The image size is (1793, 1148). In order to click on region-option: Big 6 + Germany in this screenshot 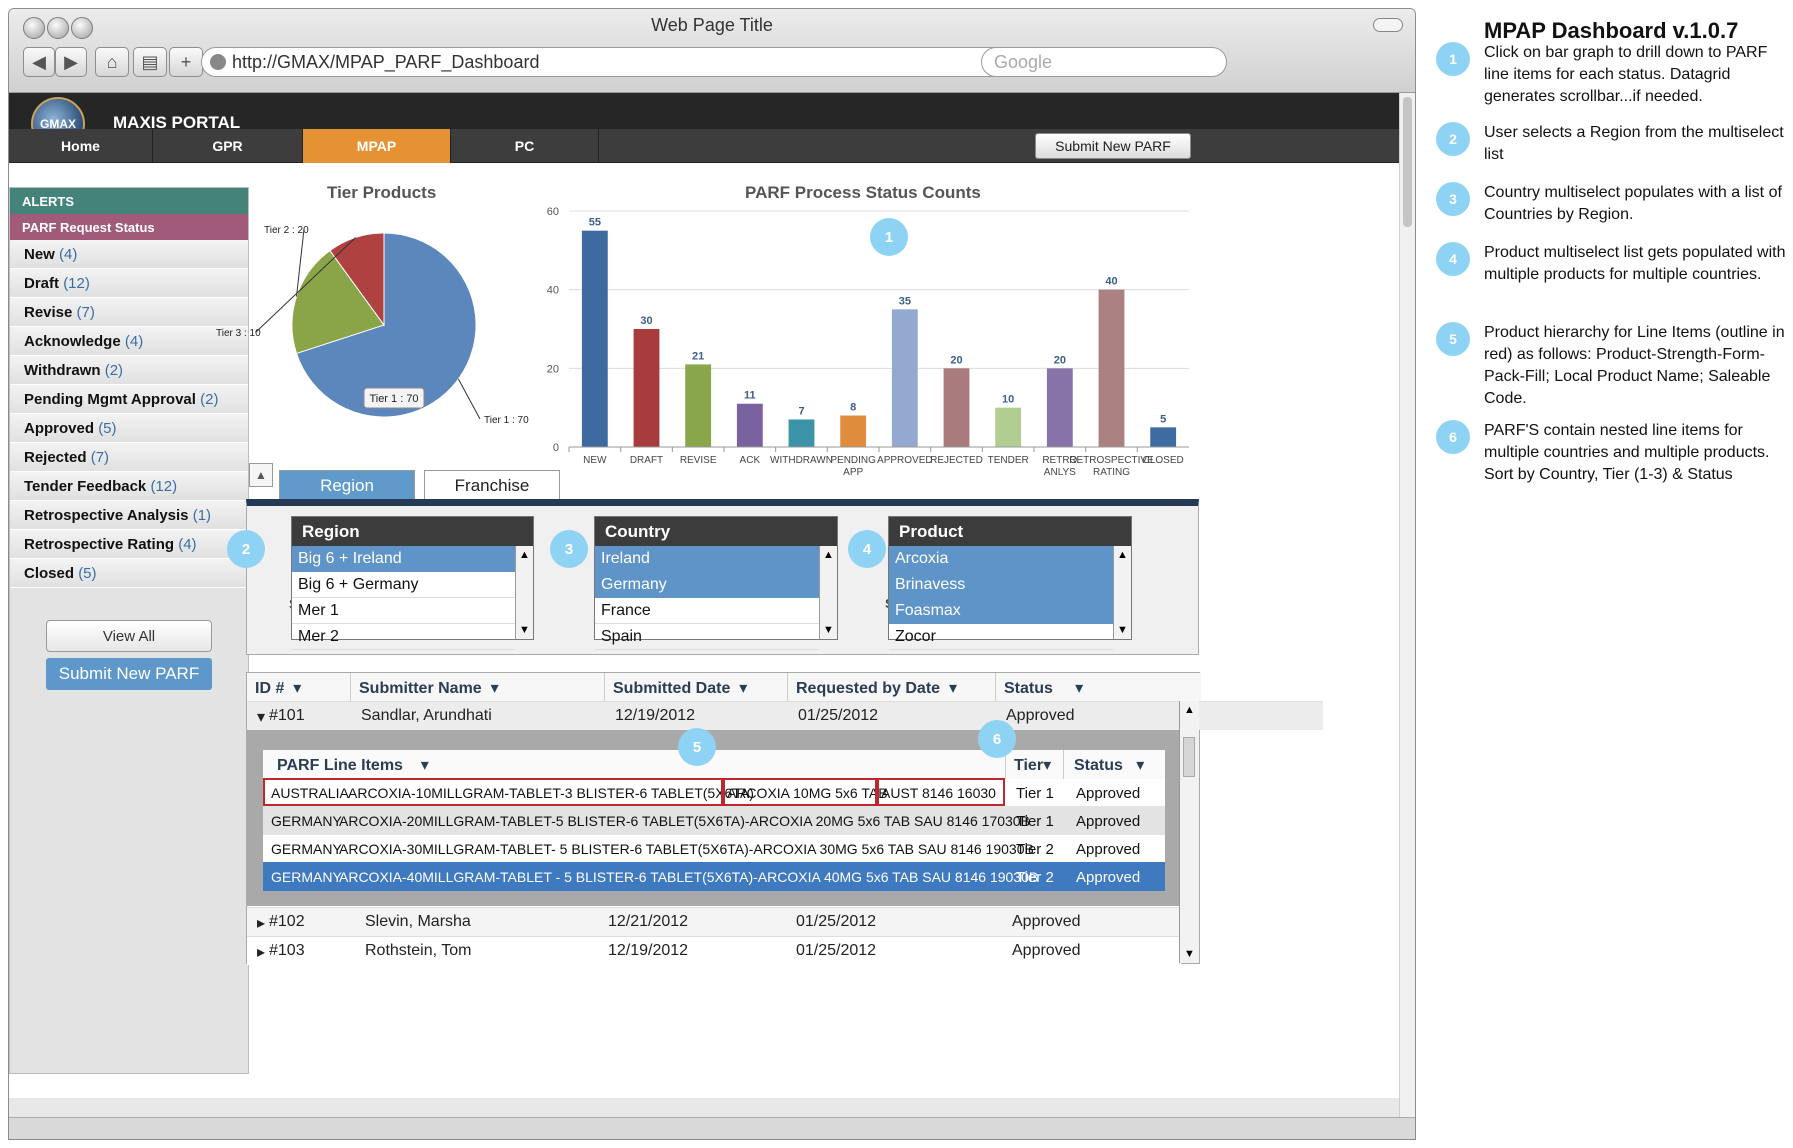, I will do `click(403, 585)`.